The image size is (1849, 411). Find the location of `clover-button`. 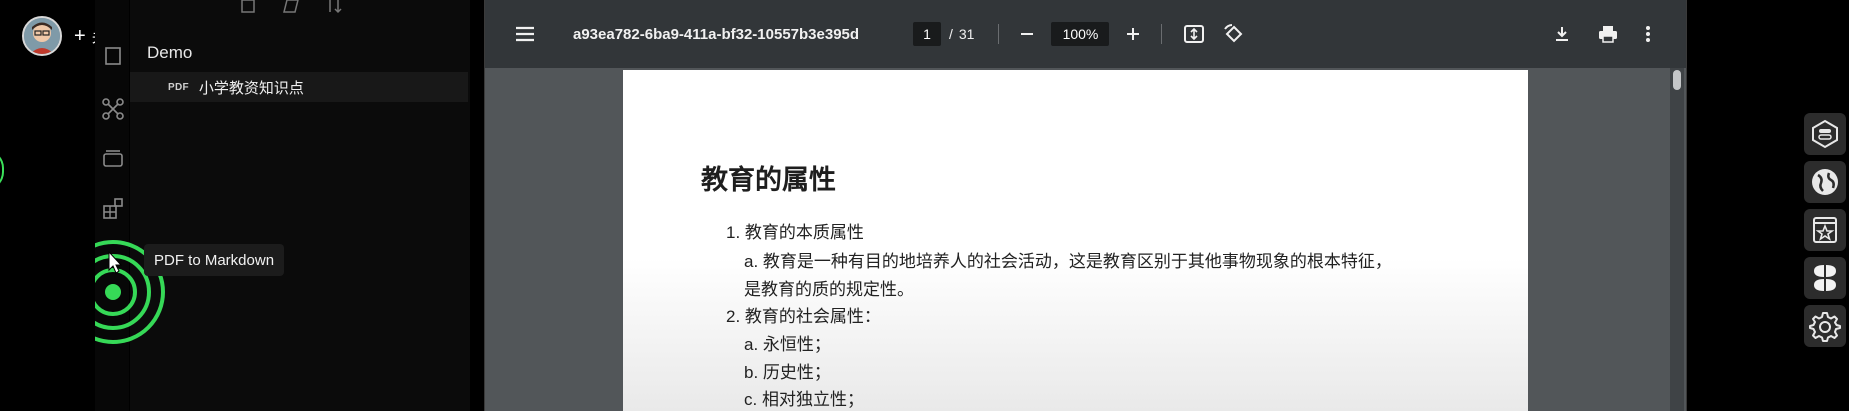

clover-button is located at coordinates (1825, 278).